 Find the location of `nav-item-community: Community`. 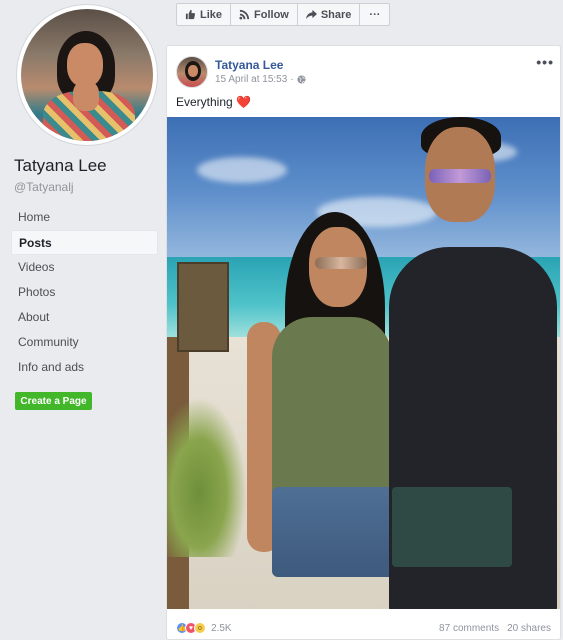

nav-item-community: Community is located at coordinates (84, 342).